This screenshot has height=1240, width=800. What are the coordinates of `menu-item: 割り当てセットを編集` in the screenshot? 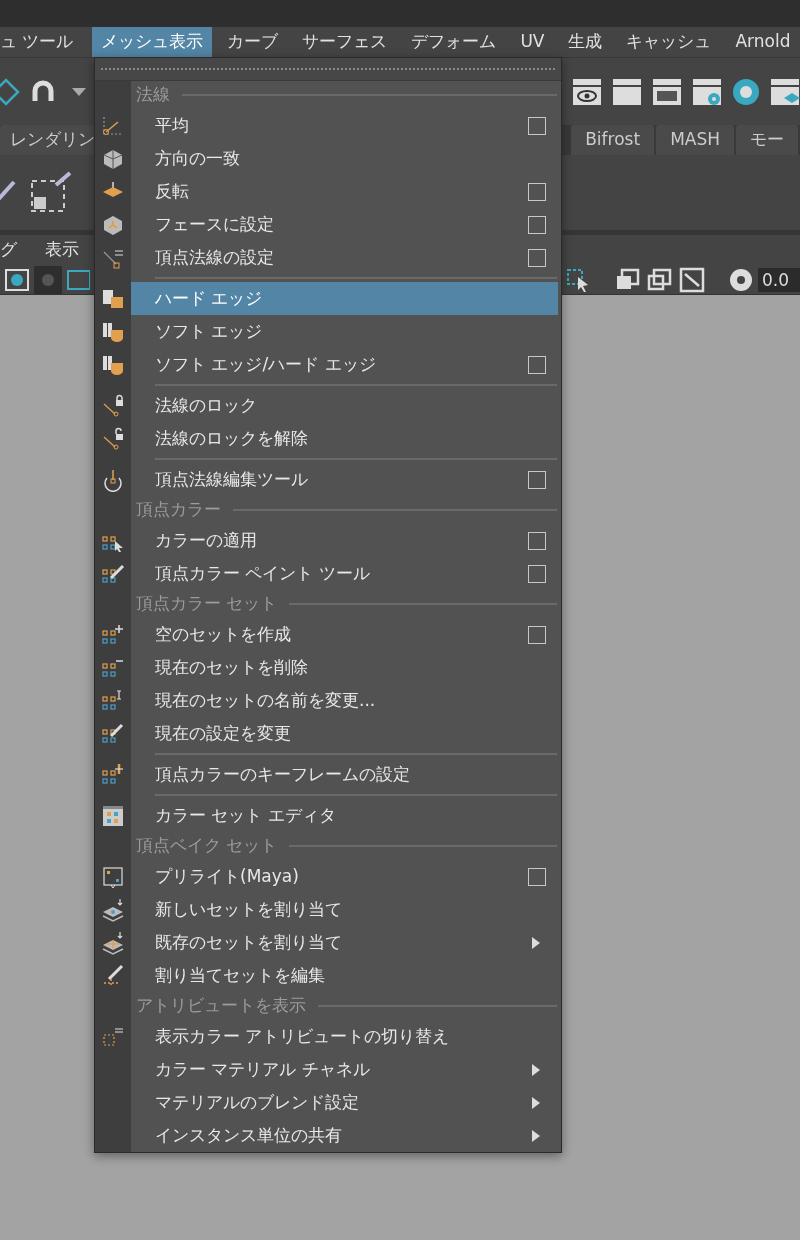 It's located at (344, 975).